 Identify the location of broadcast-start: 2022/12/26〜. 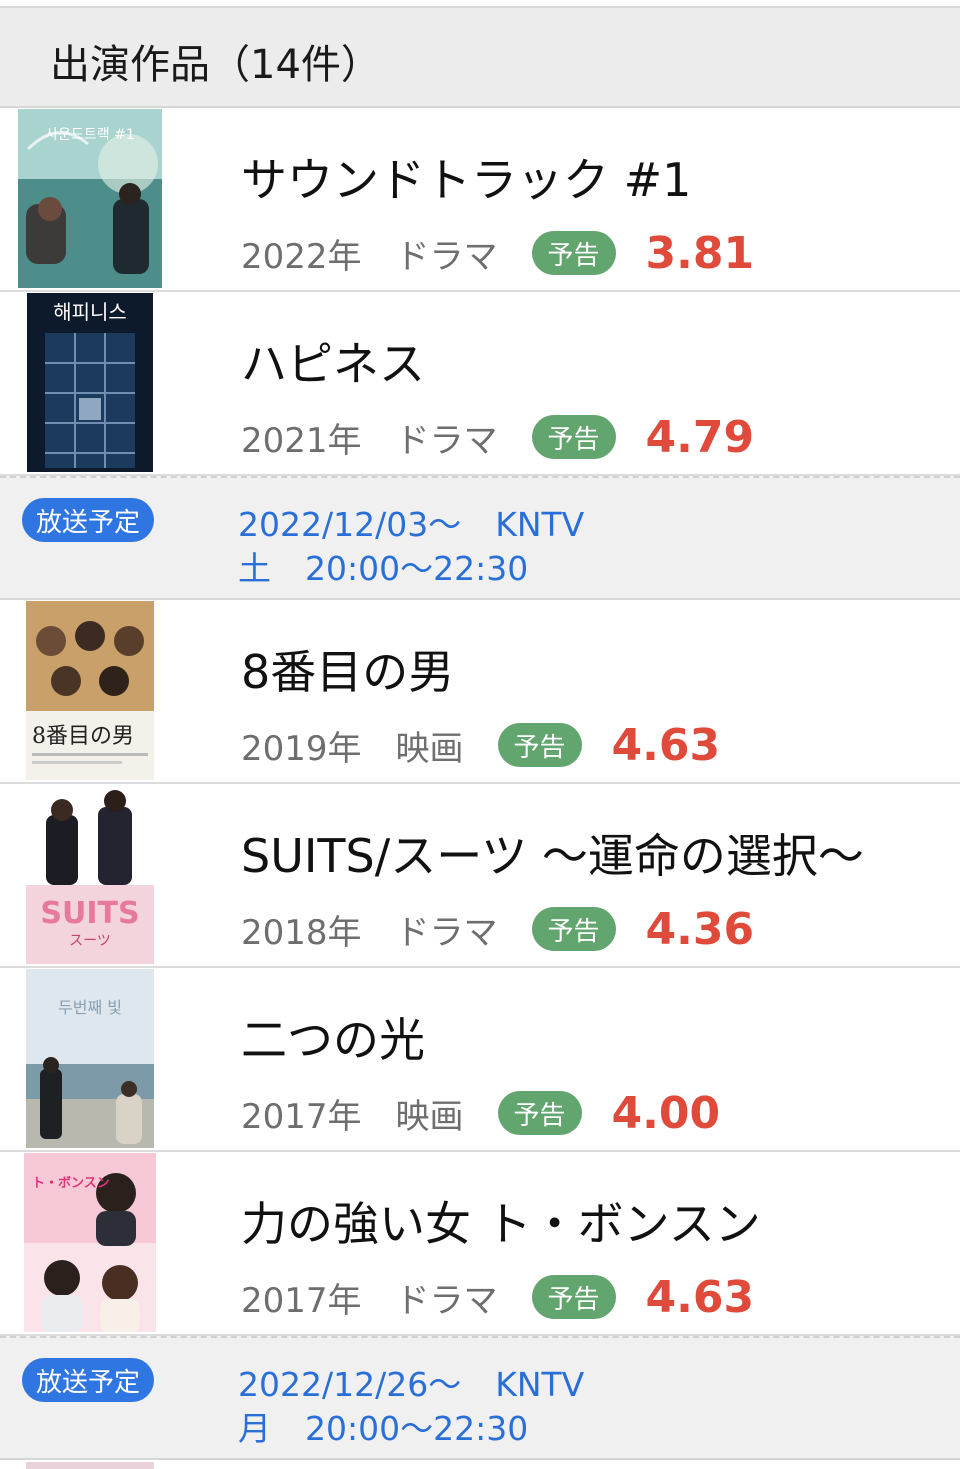
(350, 1384).